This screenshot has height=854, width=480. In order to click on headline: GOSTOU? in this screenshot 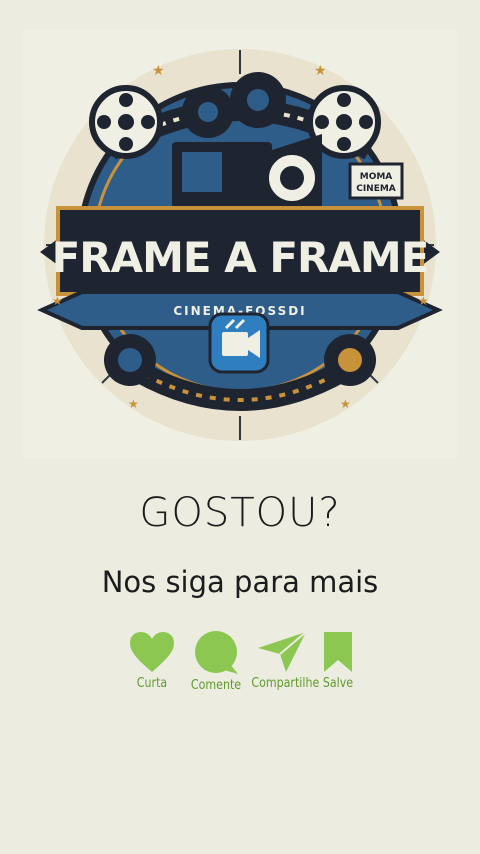, I will do `click(240, 513)`.